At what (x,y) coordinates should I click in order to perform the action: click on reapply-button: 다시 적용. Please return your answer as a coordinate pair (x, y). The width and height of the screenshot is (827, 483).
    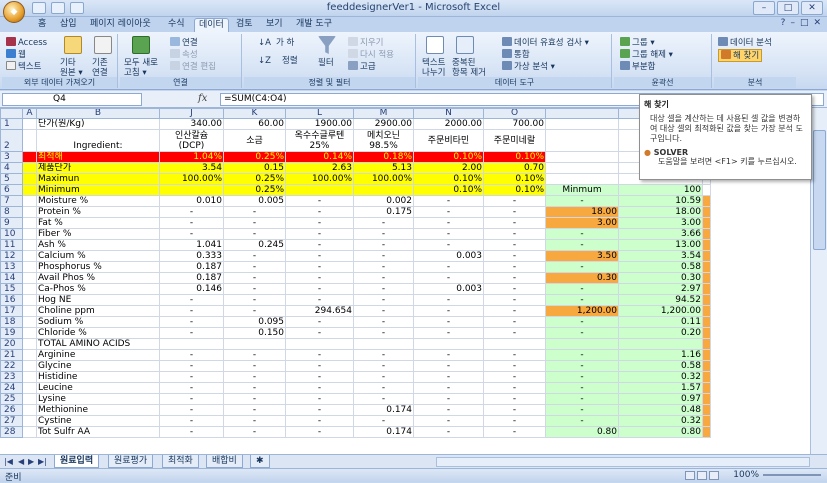
    Looking at the image, I should click on (371, 54).